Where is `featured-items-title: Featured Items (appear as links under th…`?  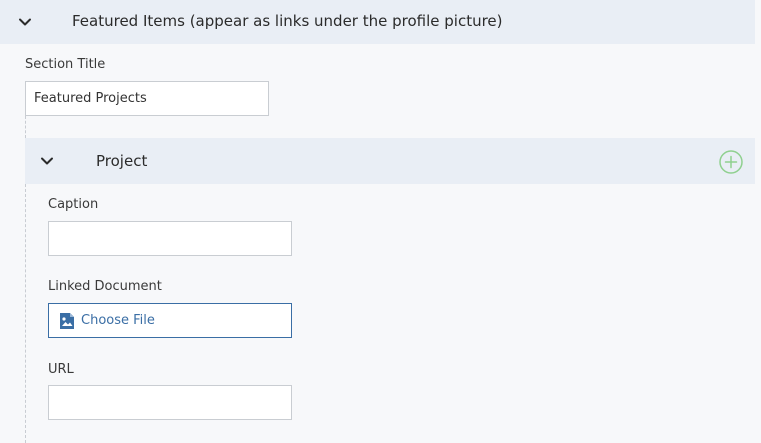
featured-items-title: Featured Items (appear as links under th… is located at coordinates (287, 21).